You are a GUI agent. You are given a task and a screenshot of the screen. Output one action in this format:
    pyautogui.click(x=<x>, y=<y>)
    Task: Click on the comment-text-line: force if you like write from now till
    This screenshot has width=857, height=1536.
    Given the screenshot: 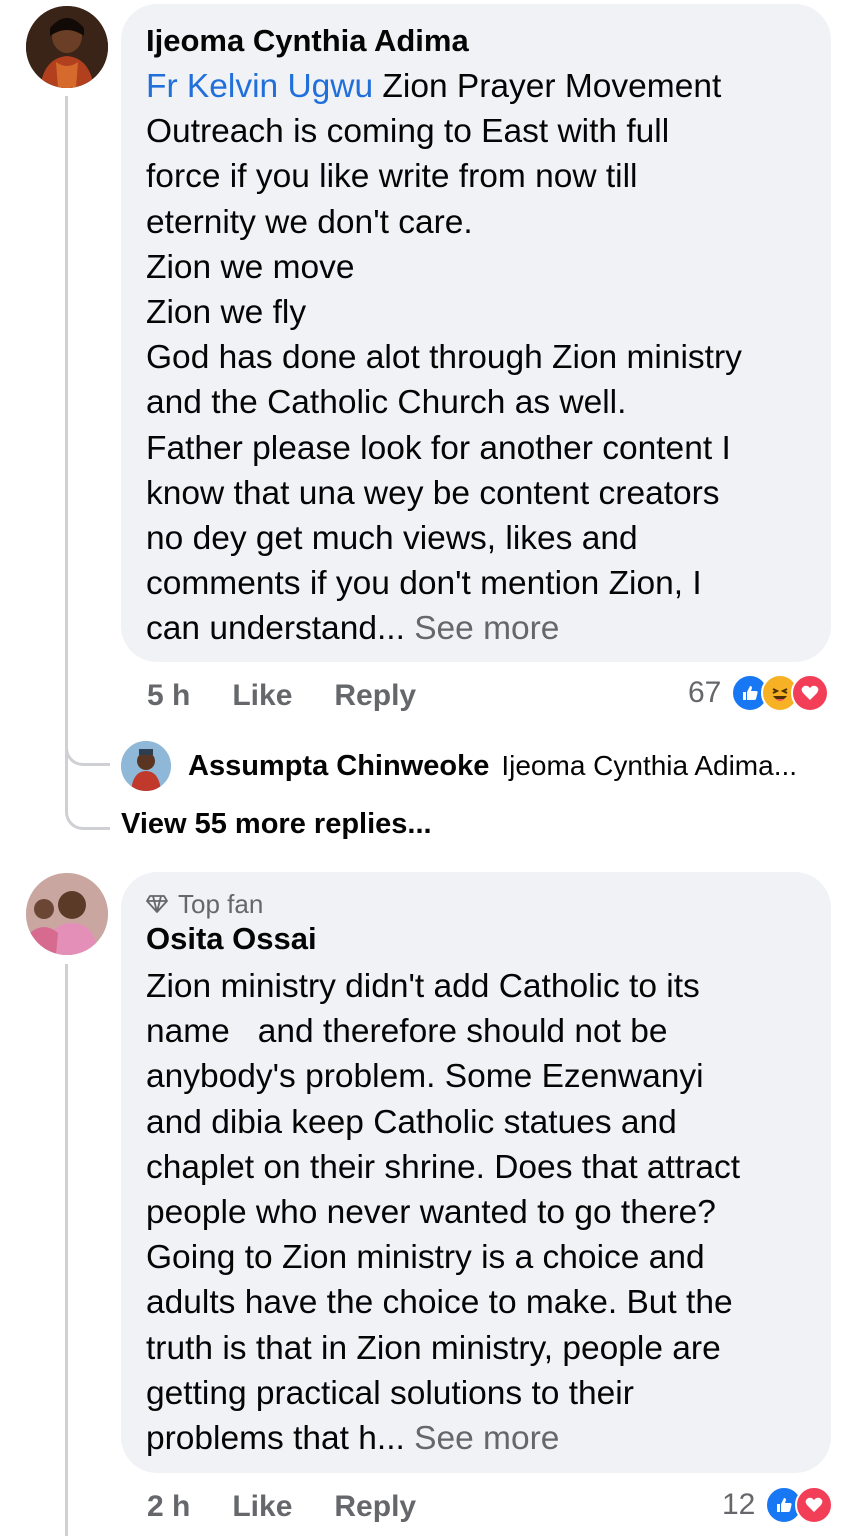 What is the action you would take?
    pyautogui.click(x=392, y=177)
    